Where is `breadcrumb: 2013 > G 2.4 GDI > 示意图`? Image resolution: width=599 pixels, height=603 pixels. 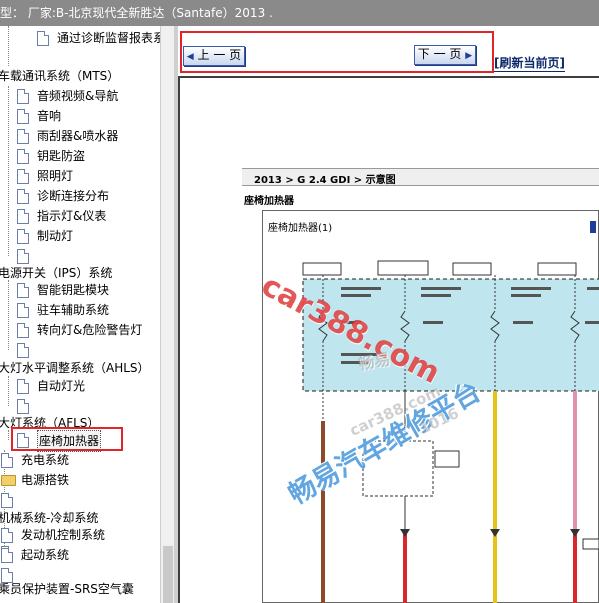
breadcrumb: 2013 > G 2.4 GDI > 示意图 is located at coordinates (420, 177).